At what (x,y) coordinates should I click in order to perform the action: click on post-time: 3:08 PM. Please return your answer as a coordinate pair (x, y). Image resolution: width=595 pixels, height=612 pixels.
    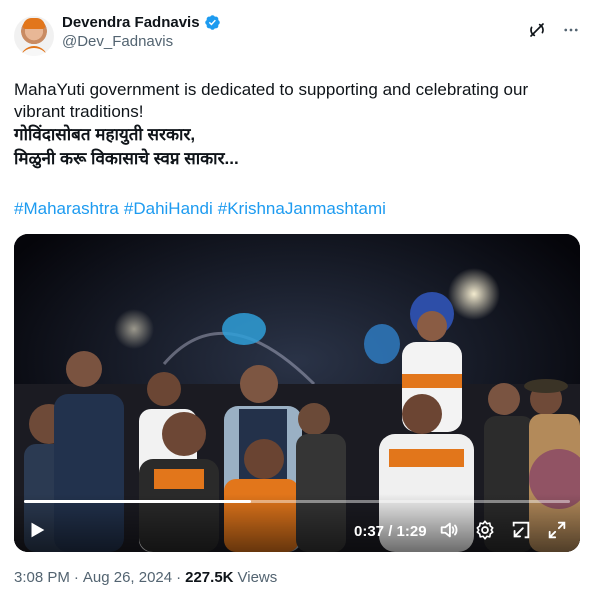
    Looking at the image, I should click on (42, 577).